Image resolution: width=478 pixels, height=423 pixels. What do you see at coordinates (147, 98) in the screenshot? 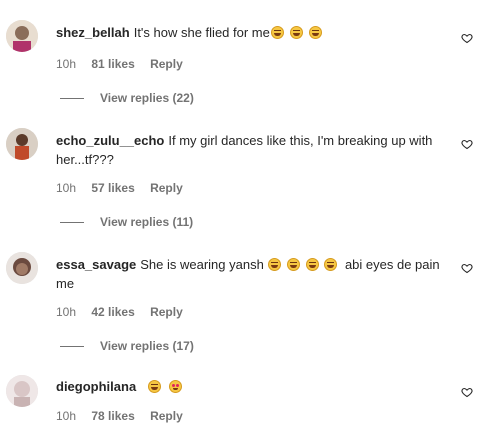
I see `view-replies-label: View replies (22)` at bounding box center [147, 98].